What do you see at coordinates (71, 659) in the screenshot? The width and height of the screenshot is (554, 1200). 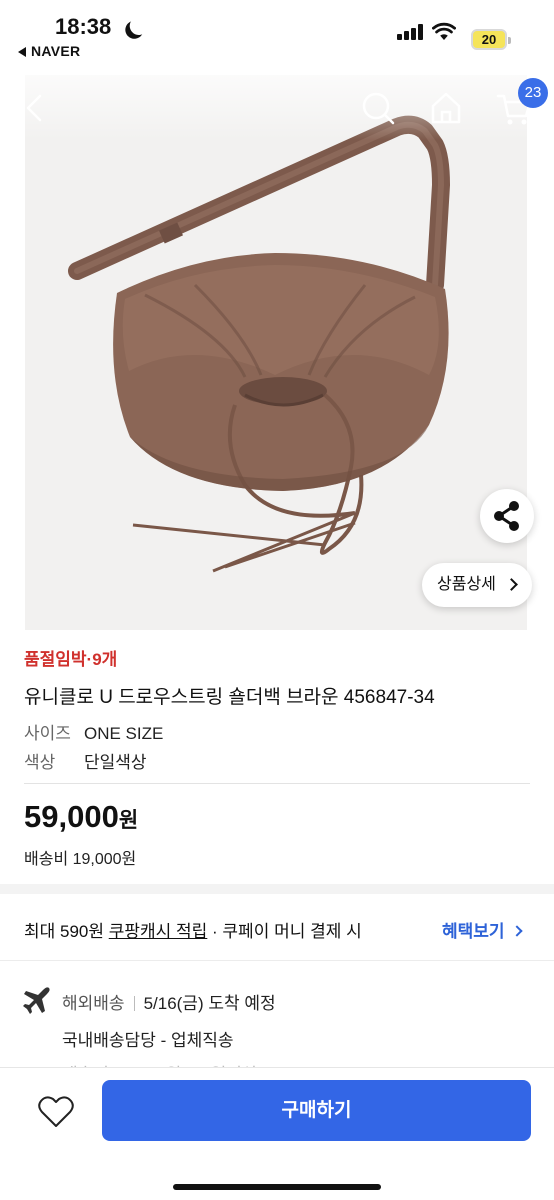 I see `stock-warning: 품절임박·9개` at bounding box center [71, 659].